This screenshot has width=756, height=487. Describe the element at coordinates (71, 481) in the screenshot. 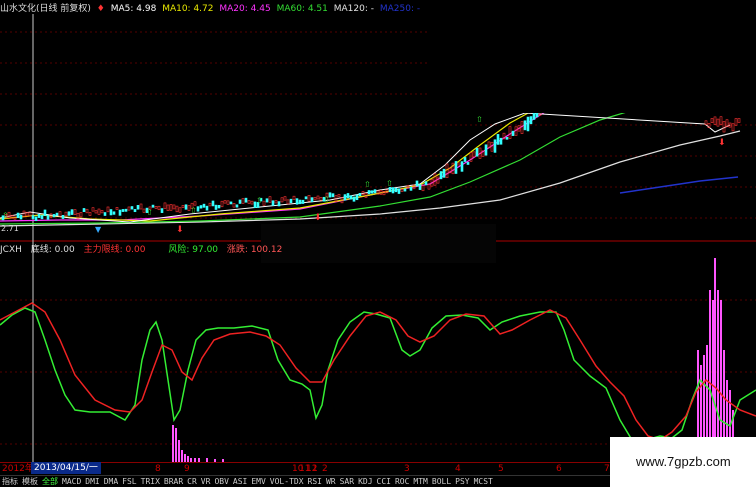

I see `tab-macd: MACD` at that location.